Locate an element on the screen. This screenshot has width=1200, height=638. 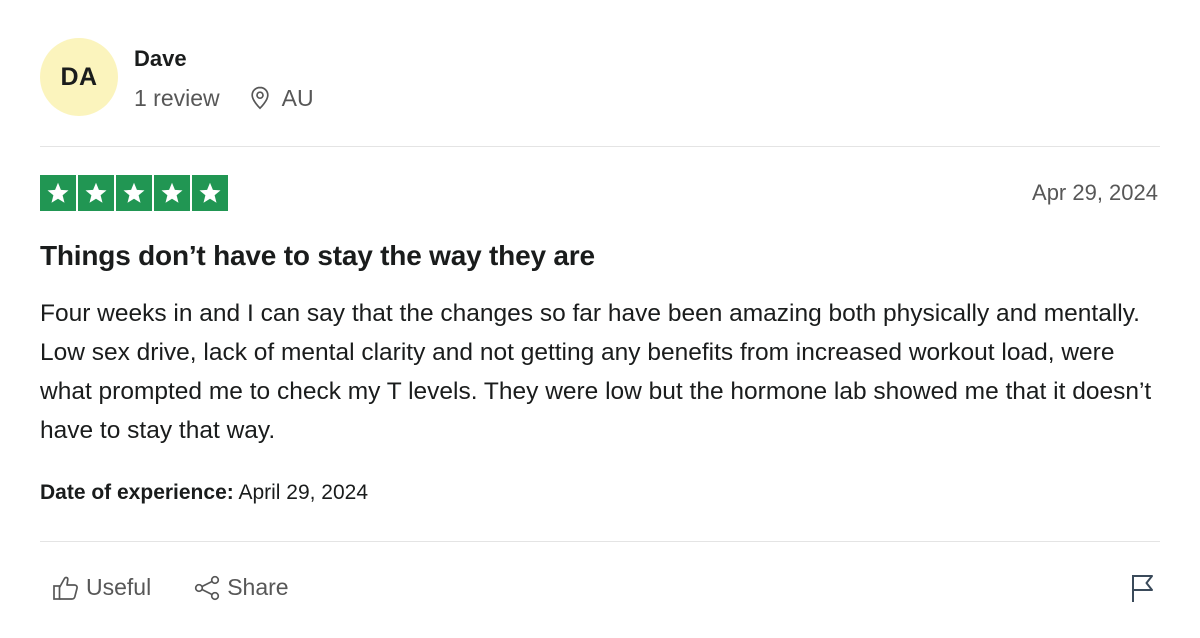
date-of-experience: Date of experience: April 29, 2024 is located at coordinates (204, 493).